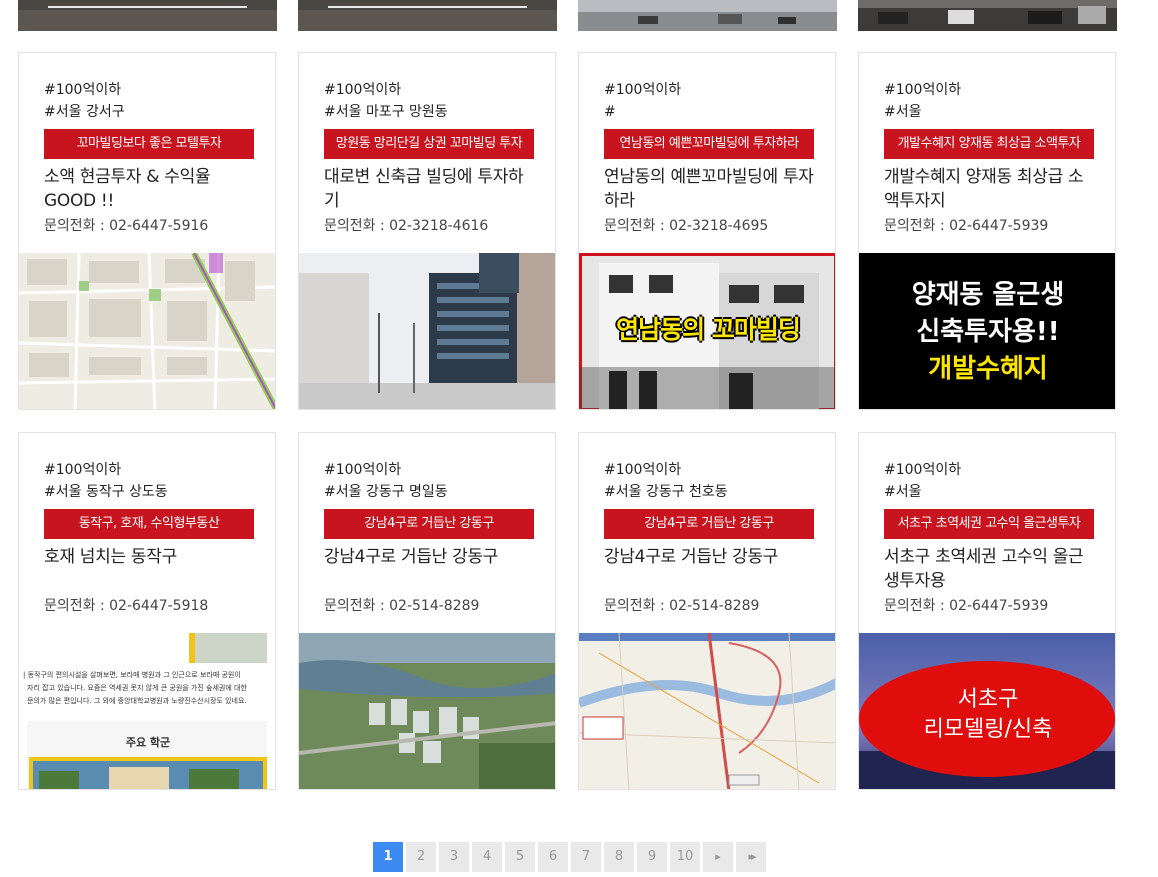 This screenshot has height=877, width=1158. What do you see at coordinates (148, 742) in the screenshot?
I see `image-text-line: 주요 학군` at bounding box center [148, 742].